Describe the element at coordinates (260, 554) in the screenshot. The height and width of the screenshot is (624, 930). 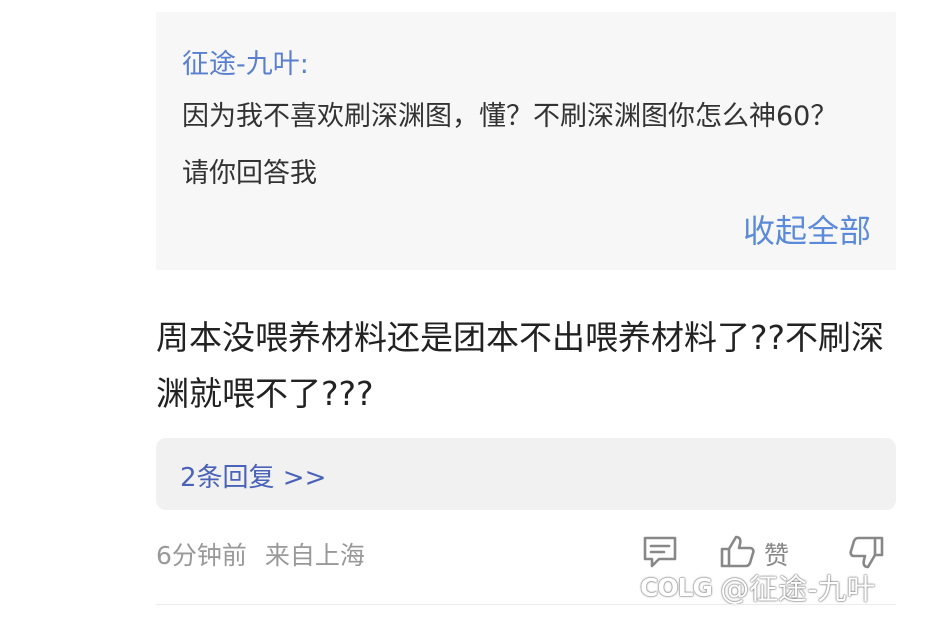
I see `comment-meta: 6分钟前 来自上海` at that location.